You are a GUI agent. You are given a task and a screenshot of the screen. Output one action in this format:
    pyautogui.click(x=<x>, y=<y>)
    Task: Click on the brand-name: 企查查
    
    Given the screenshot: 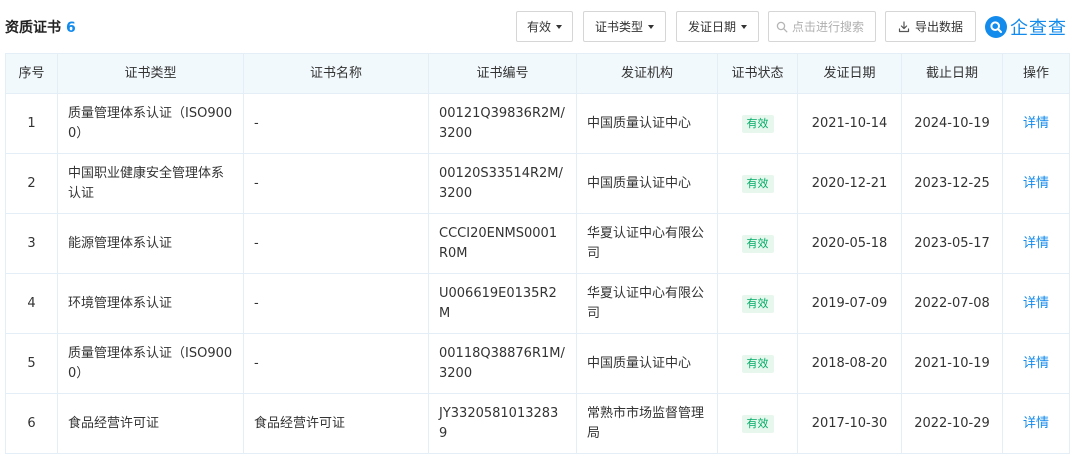 What is the action you would take?
    pyautogui.click(x=1038, y=28)
    